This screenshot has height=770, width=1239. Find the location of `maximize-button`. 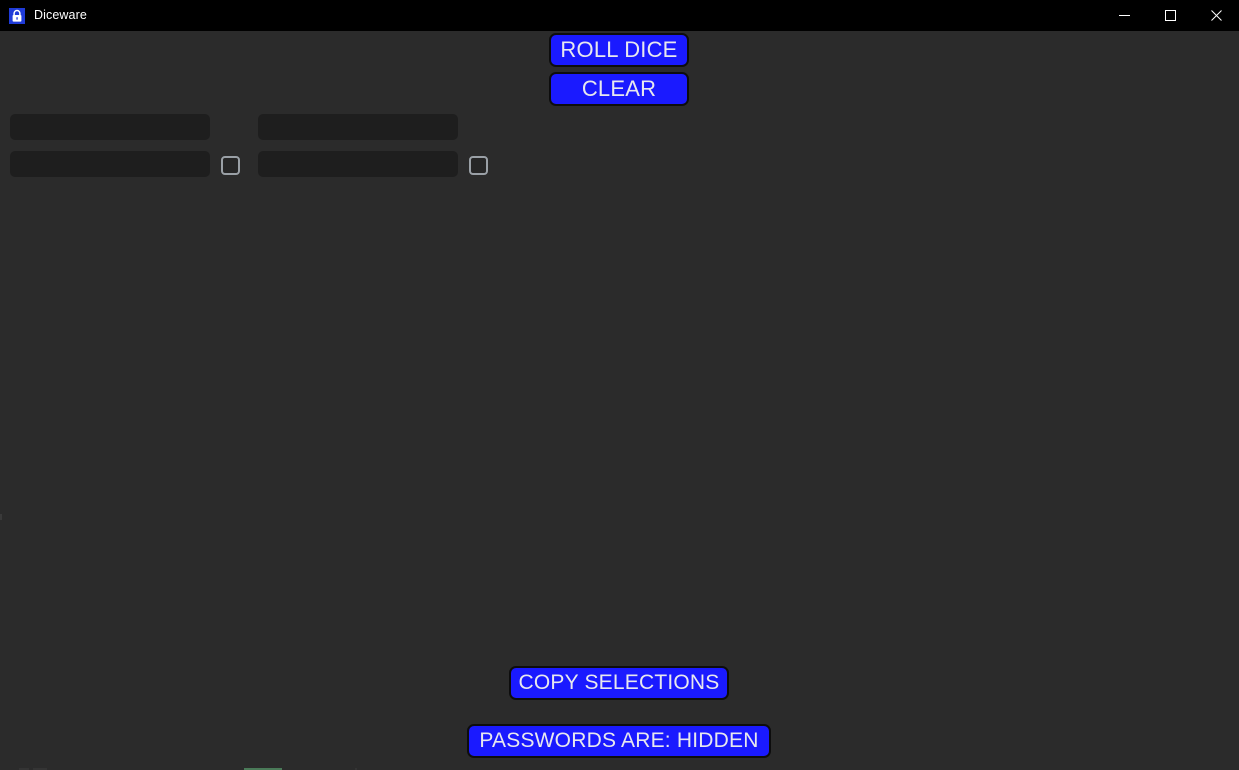

maximize-button is located at coordinates (1170, 15).